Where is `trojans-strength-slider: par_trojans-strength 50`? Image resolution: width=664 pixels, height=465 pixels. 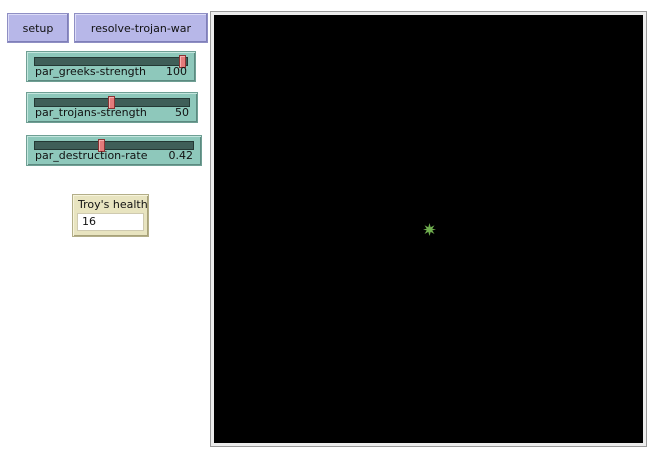
trojans-strength-slider: par_trojans-strength 50 is located at coordinates (112, 107).